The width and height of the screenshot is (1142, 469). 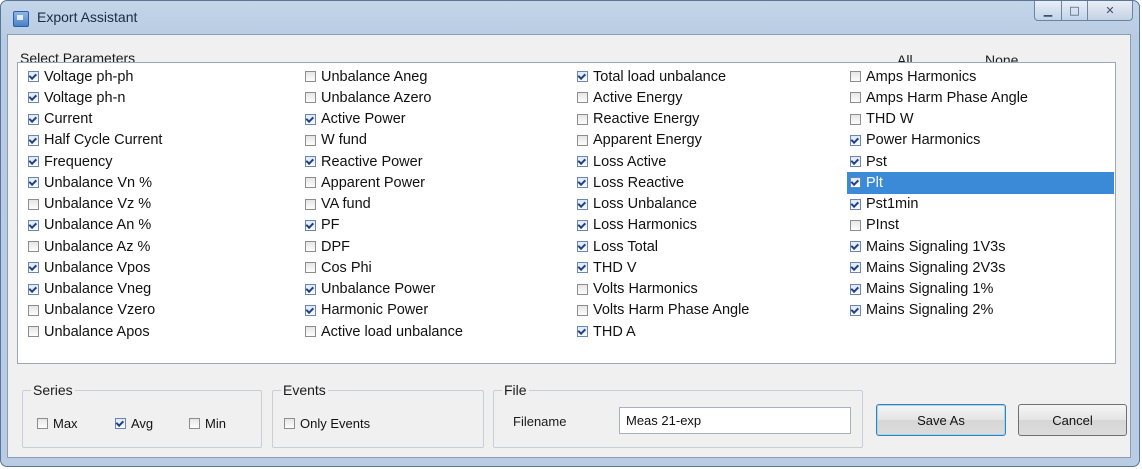 I want to click on param-checkbox-item: Pst, so click(x=982, y=161).